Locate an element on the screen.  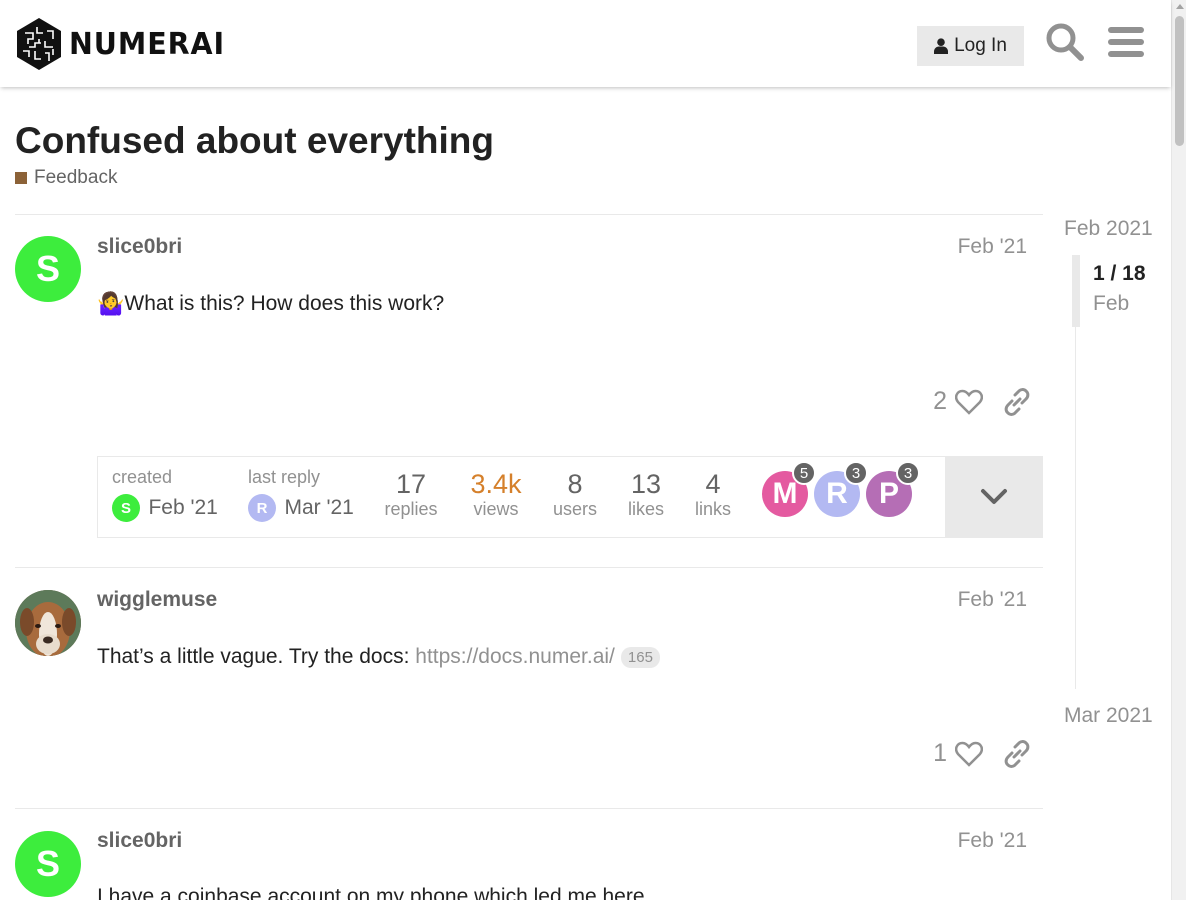
post-text: That’s a little vague. Try the docs: is located at coordinates (256, 656).